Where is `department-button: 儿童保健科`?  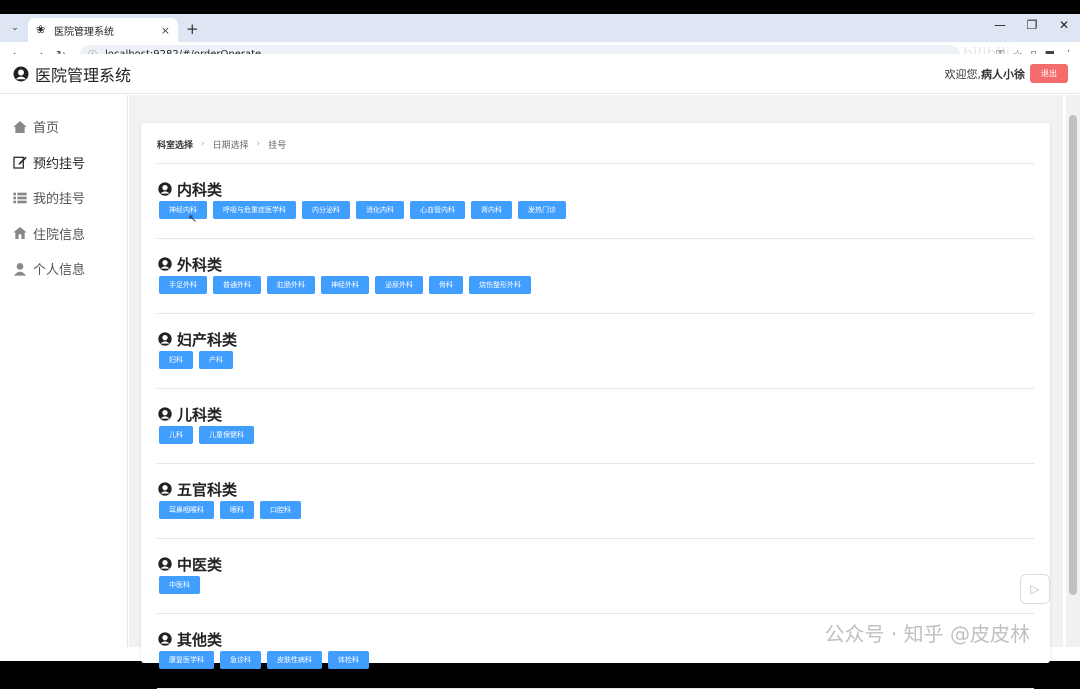 department-button: 儿童保健科 is located at coordinates (226, 435).